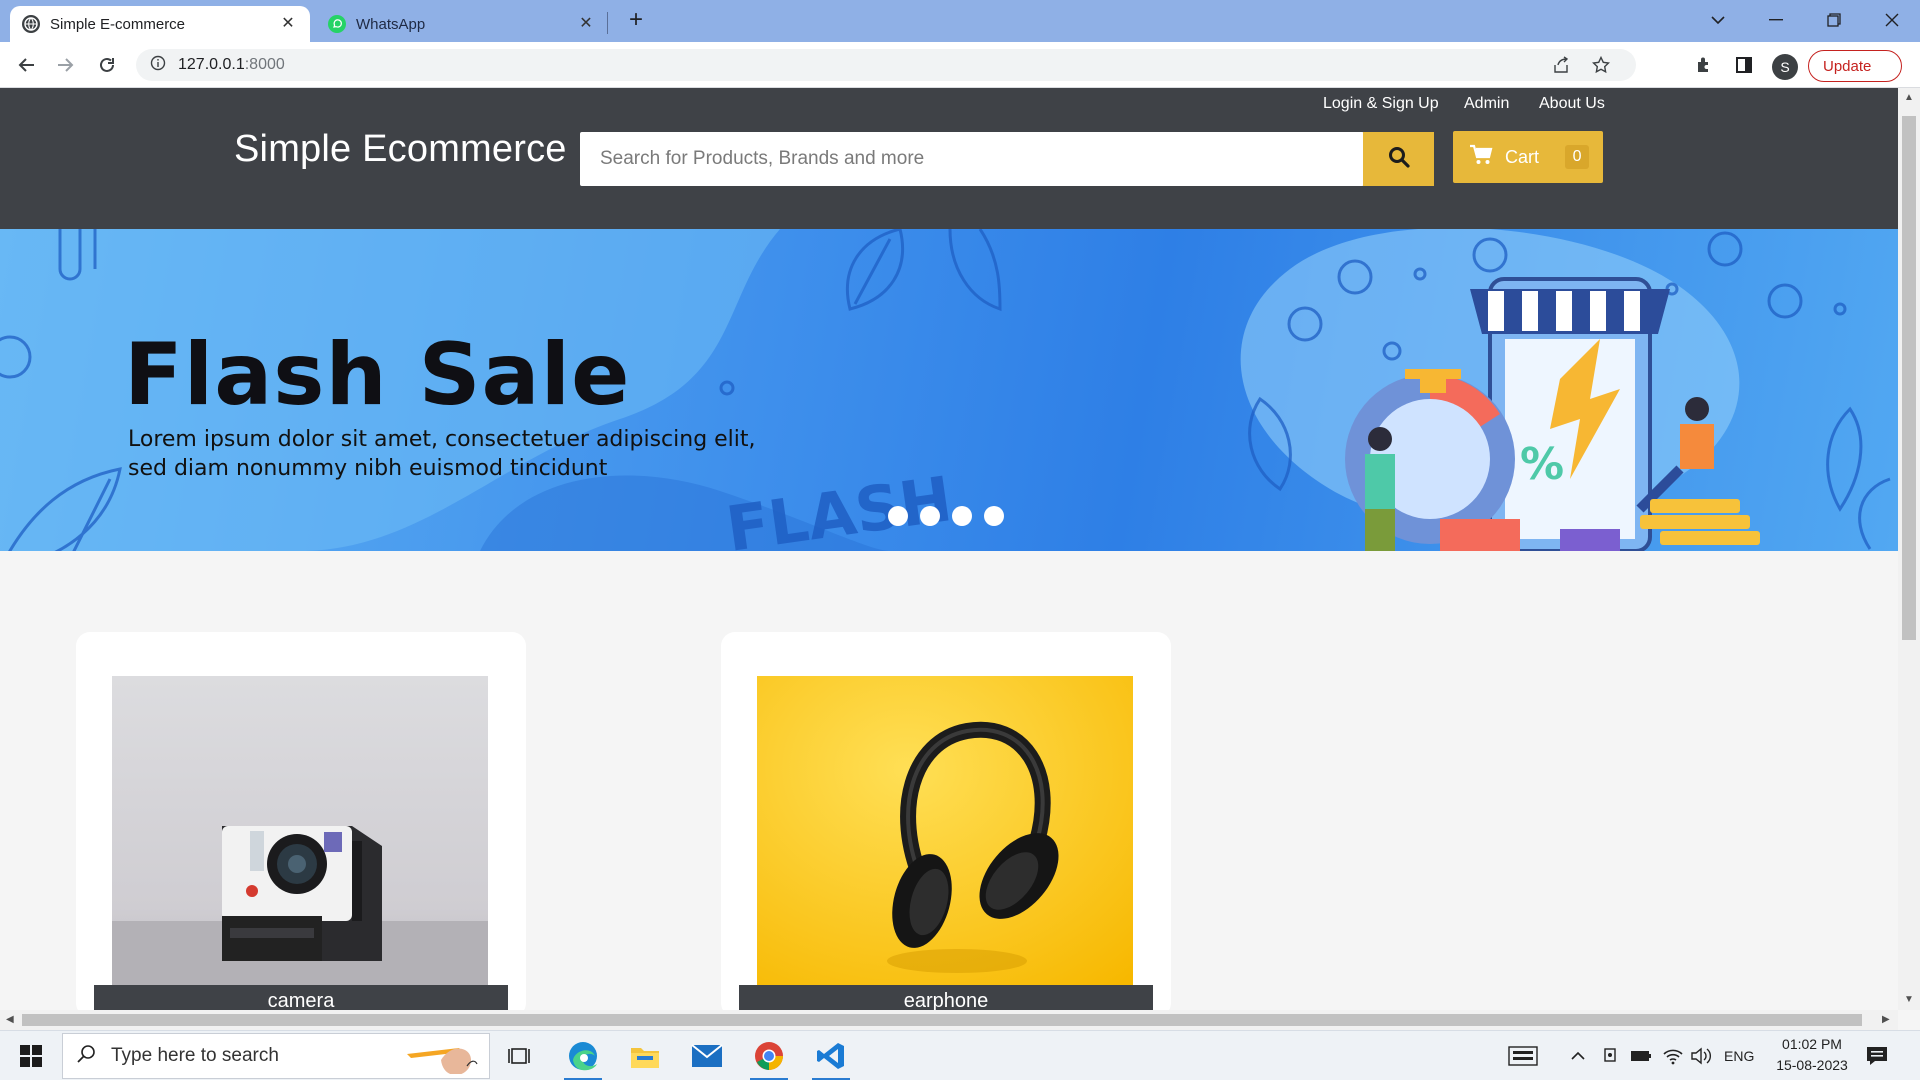 The image size is (1920, 1080). Describe the element at coordinates (1812, 1065) in the screenshot. I see `clock-date: 15-08-2023` at that location.